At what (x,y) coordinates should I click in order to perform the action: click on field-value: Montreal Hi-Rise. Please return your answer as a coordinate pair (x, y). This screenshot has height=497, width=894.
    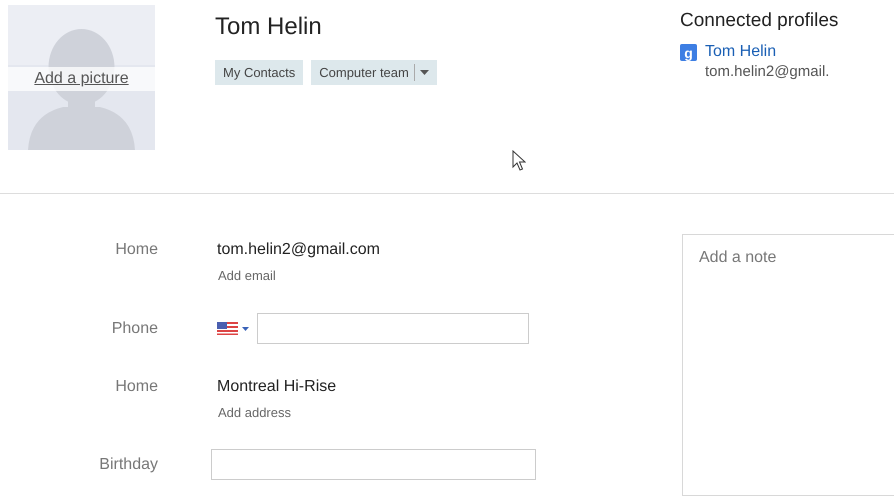
    Looking at the image, I should click on (277, 387).